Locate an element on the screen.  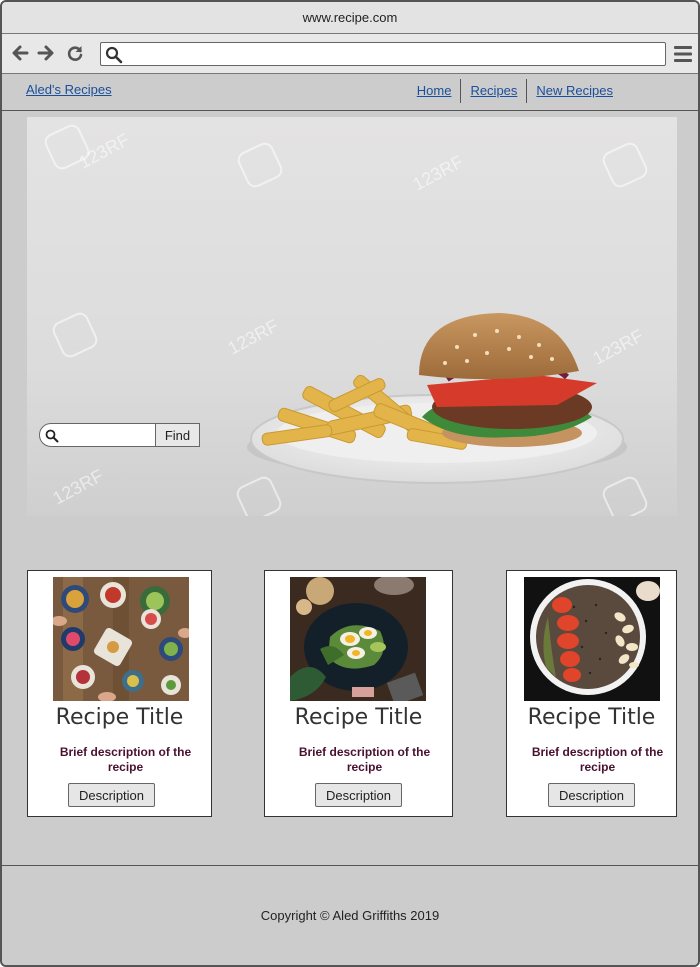
hero-search: Find is located at coordinates (120, 435).